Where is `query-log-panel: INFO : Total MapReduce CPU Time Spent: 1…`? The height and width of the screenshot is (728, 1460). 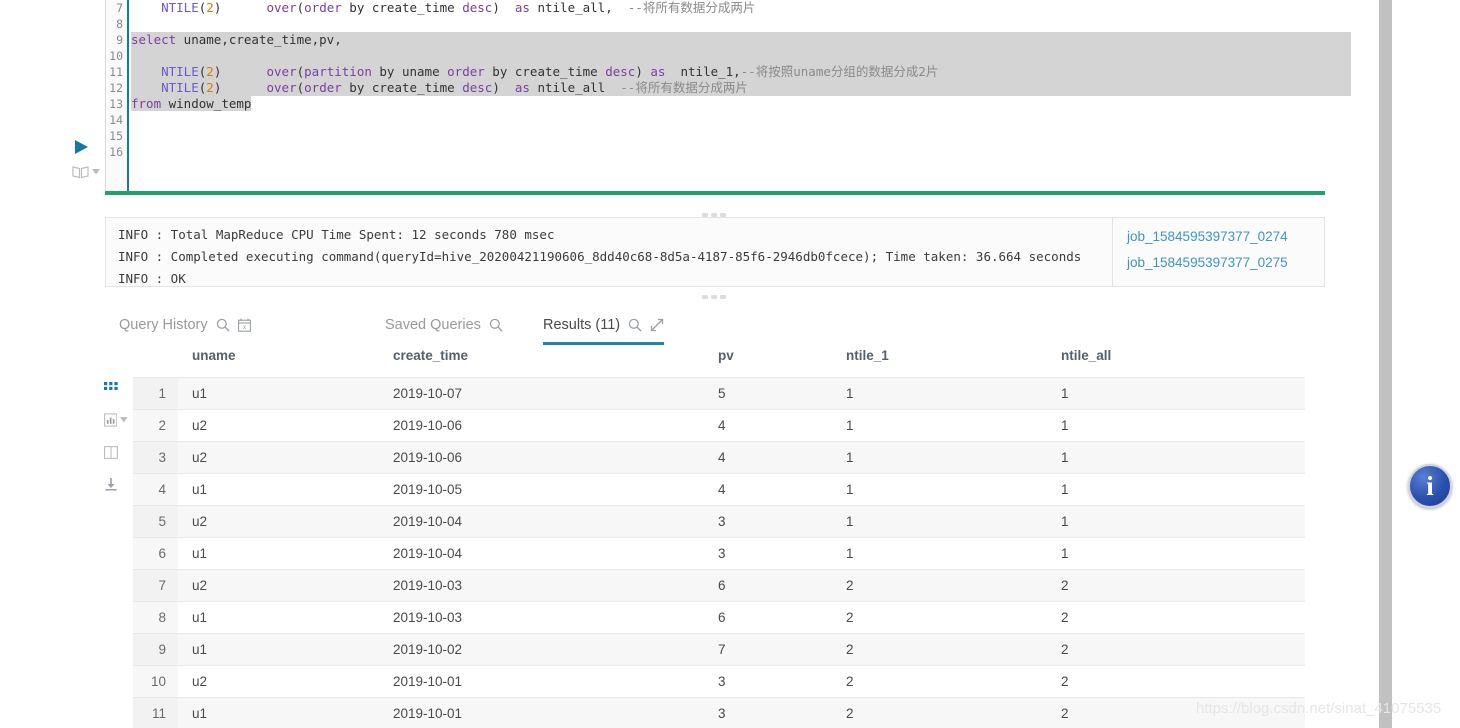
query-log-panel: INFO : Total MapReduce CPU Time Spent: 1… is located at coordinates (715, 252).